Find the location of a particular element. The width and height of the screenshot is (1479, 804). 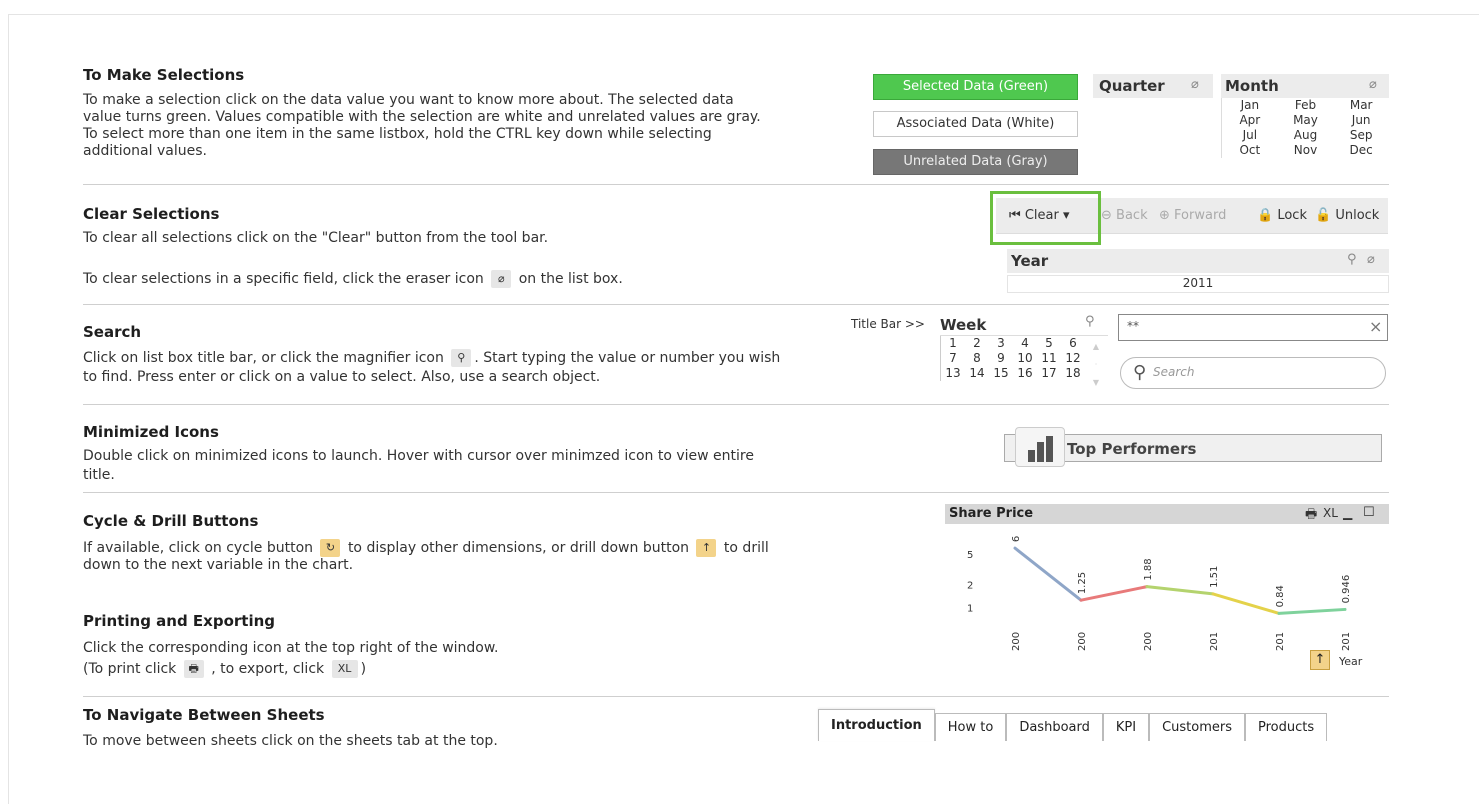

forward-button: ⊕ Forward is located at coordinates (1192, 215).